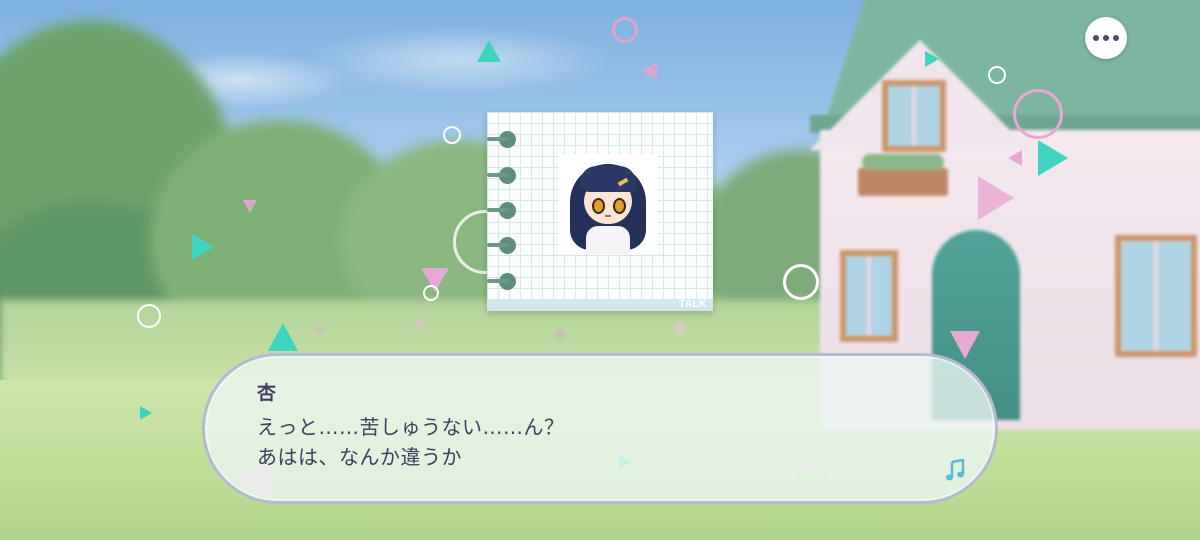 The height and width of the screenshot is (540, 1200). I want to click on talk-strip: TALK, so click(600, 305).